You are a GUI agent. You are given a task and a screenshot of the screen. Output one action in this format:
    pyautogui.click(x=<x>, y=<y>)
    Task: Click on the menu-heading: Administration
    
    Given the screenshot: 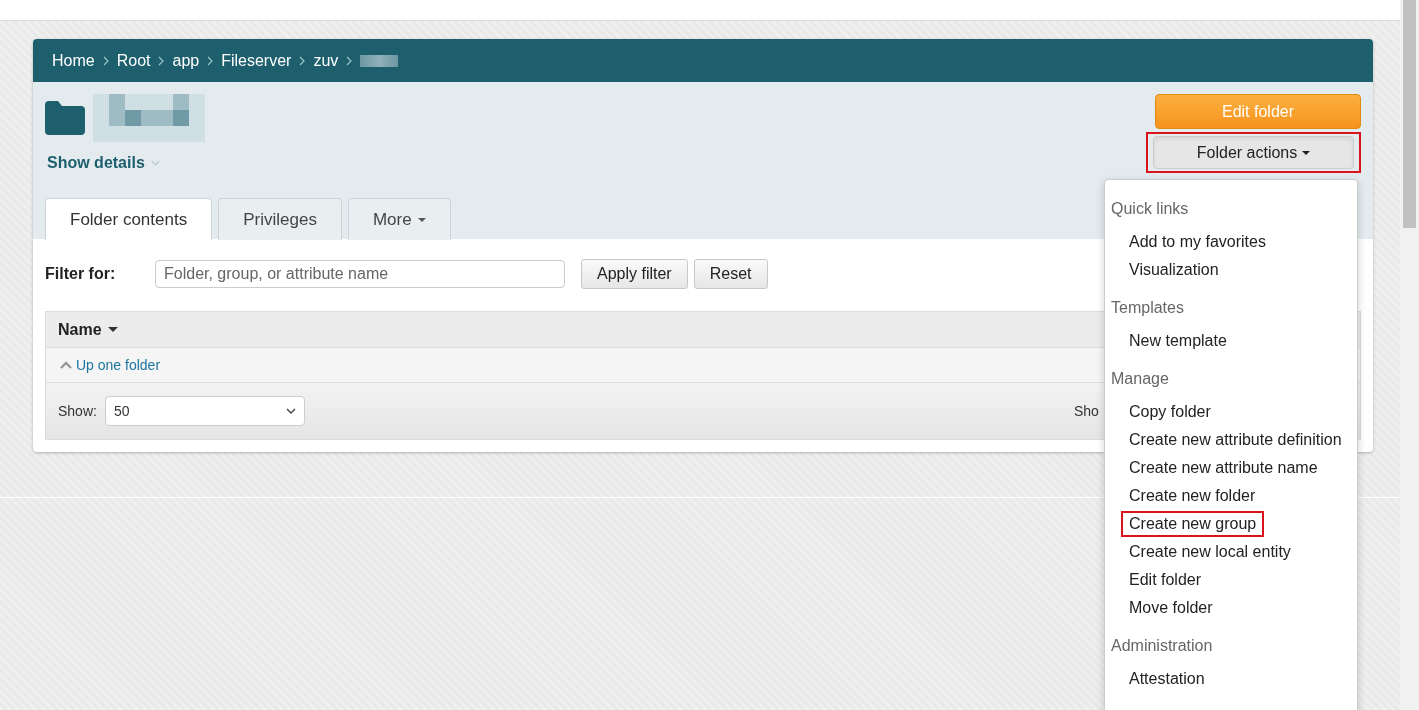 What is the action you would take?
    pyautogui.click(x=1162, y=646)
    